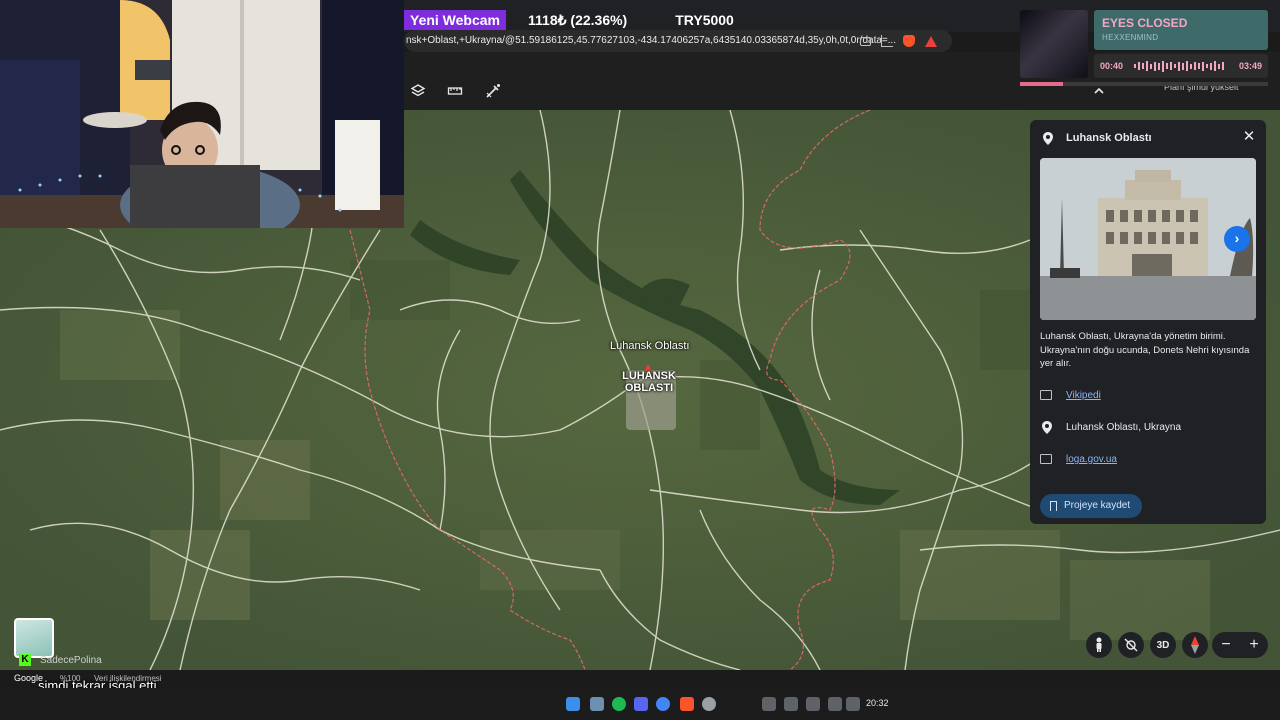 The width and height of the screenshot is (1280, 720). Describe the element at coordinates (1250, 66) in the screenshot. I see `track-duration: 03:49` at that location.